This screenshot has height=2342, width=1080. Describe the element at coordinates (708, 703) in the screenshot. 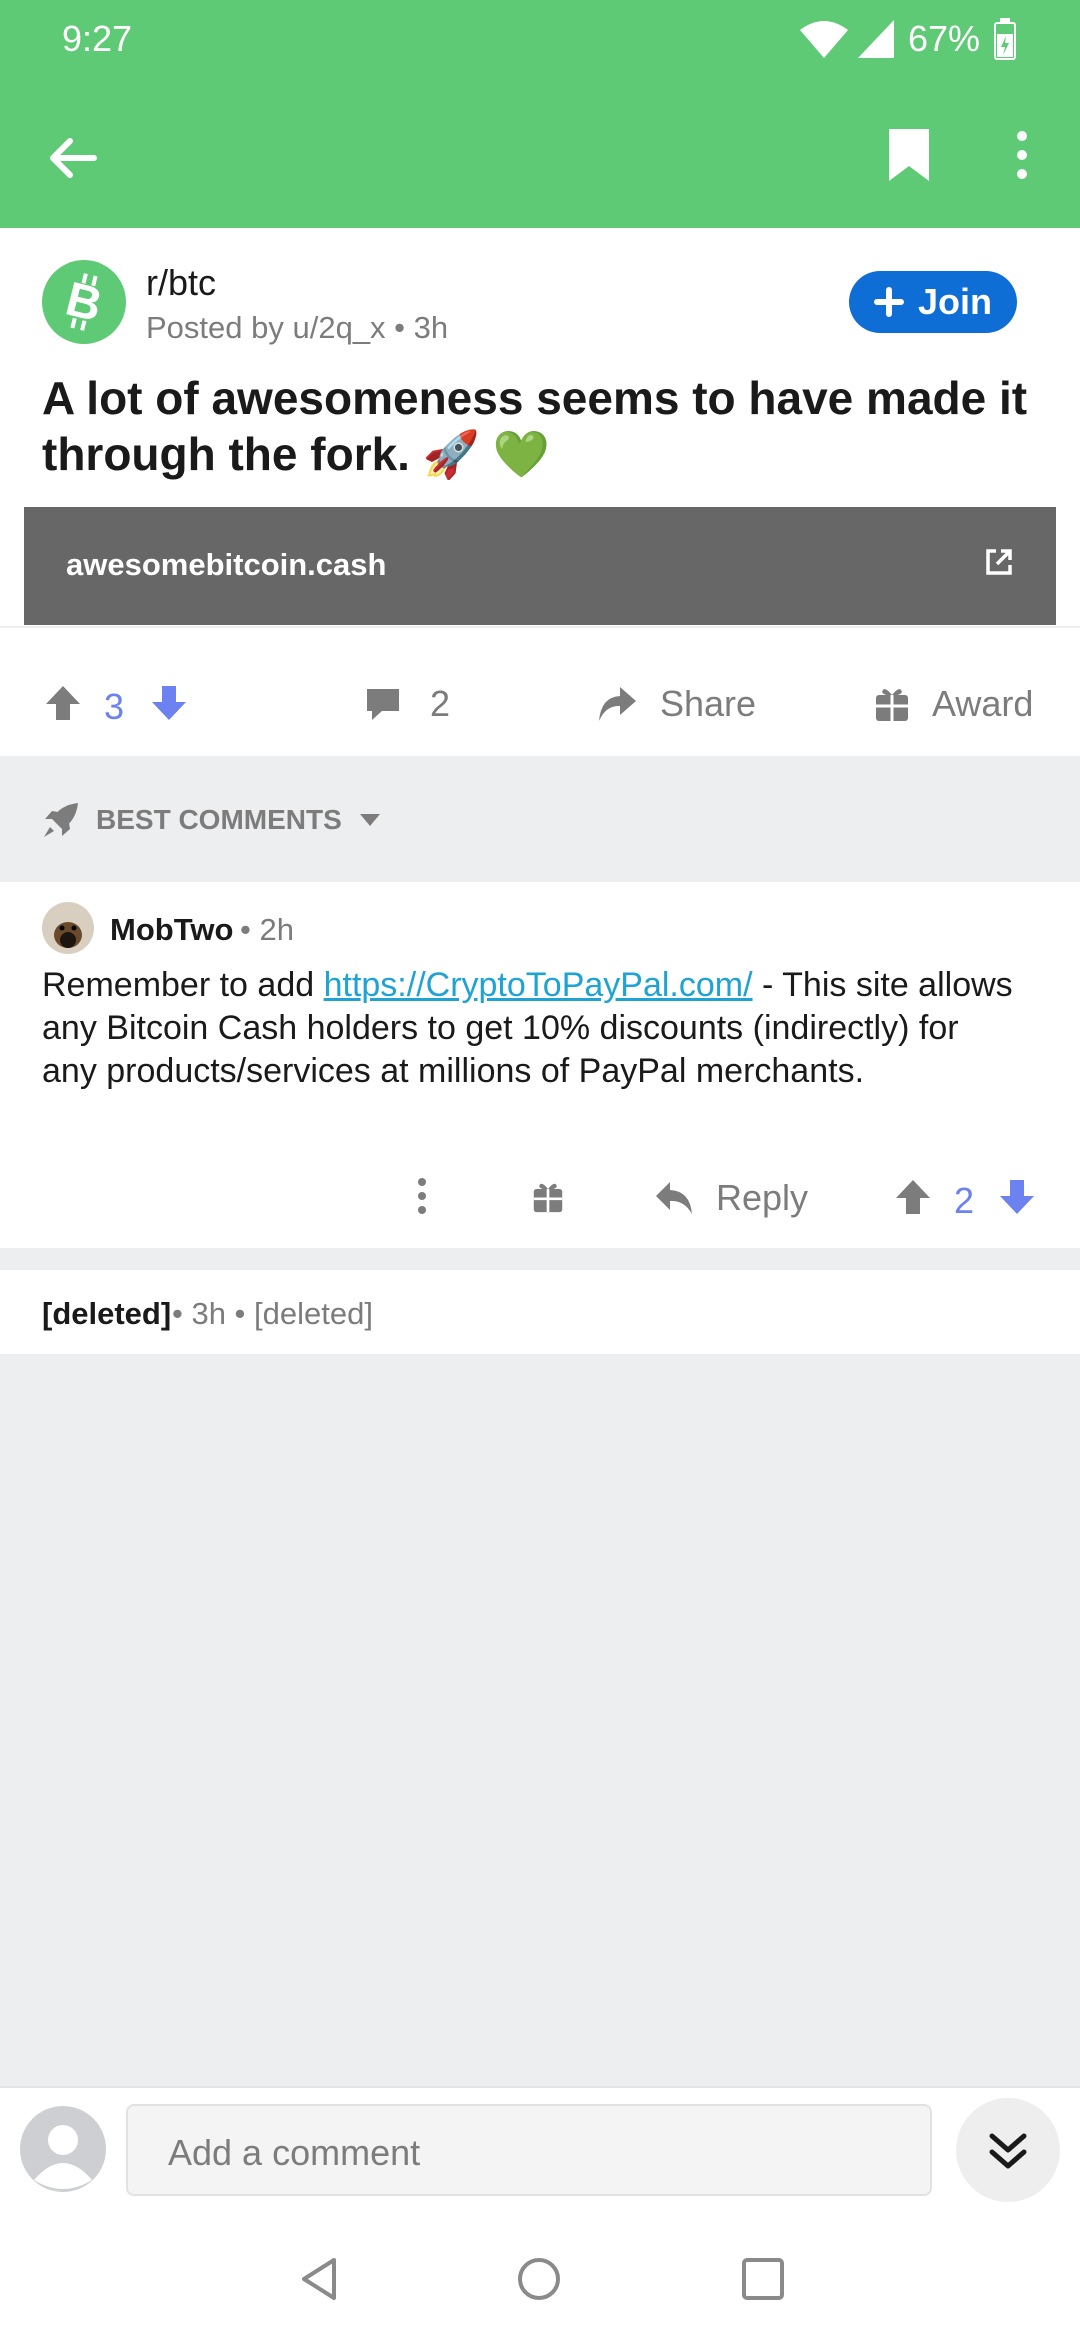

I see `share-label: Share` at that location.